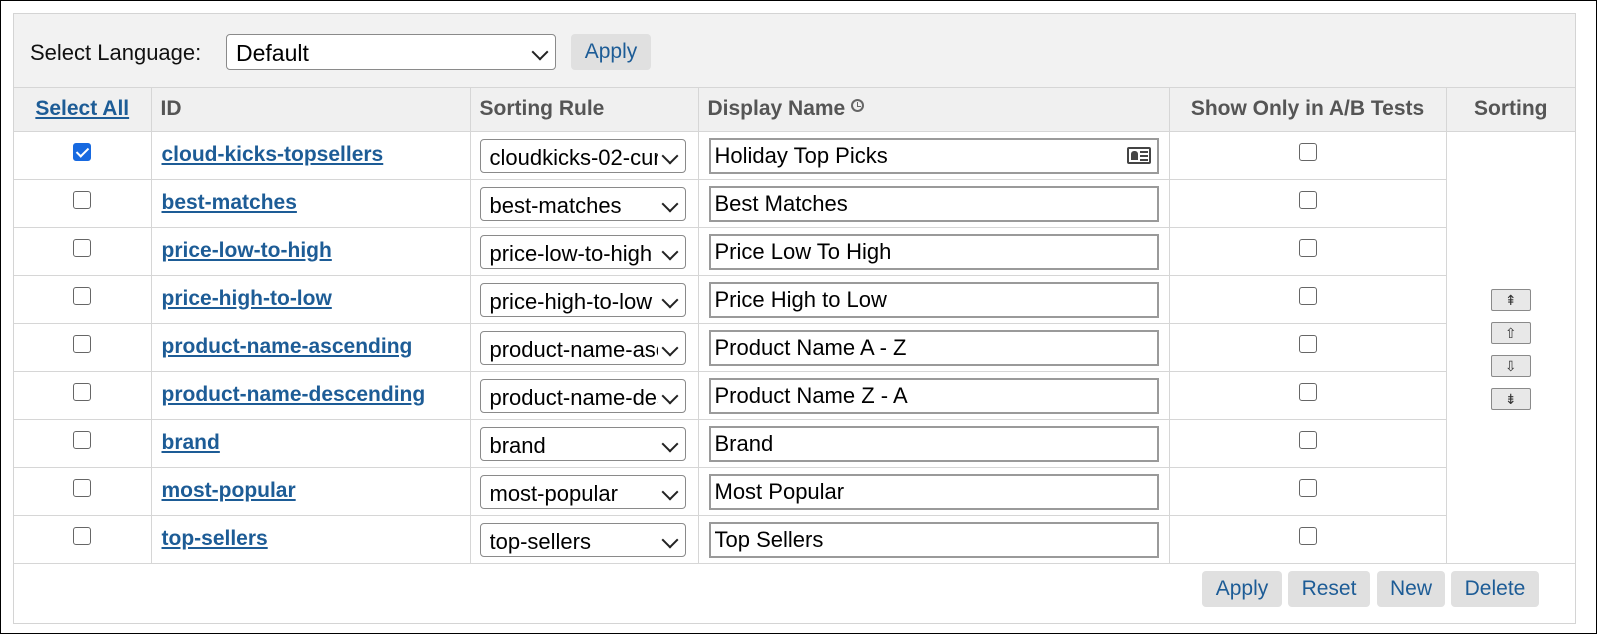 Image resolution: width=1600 pixels, height=637 pixels. I want to click on history-icon, so click(858, 106).